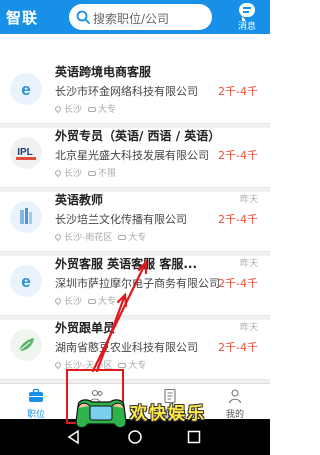  I want to click on job-item: 外贸跟单员 湖南省憨豆农业科技有限公司 长沙-天心区 大专 昨天 2千-4千, so click(135, 350).